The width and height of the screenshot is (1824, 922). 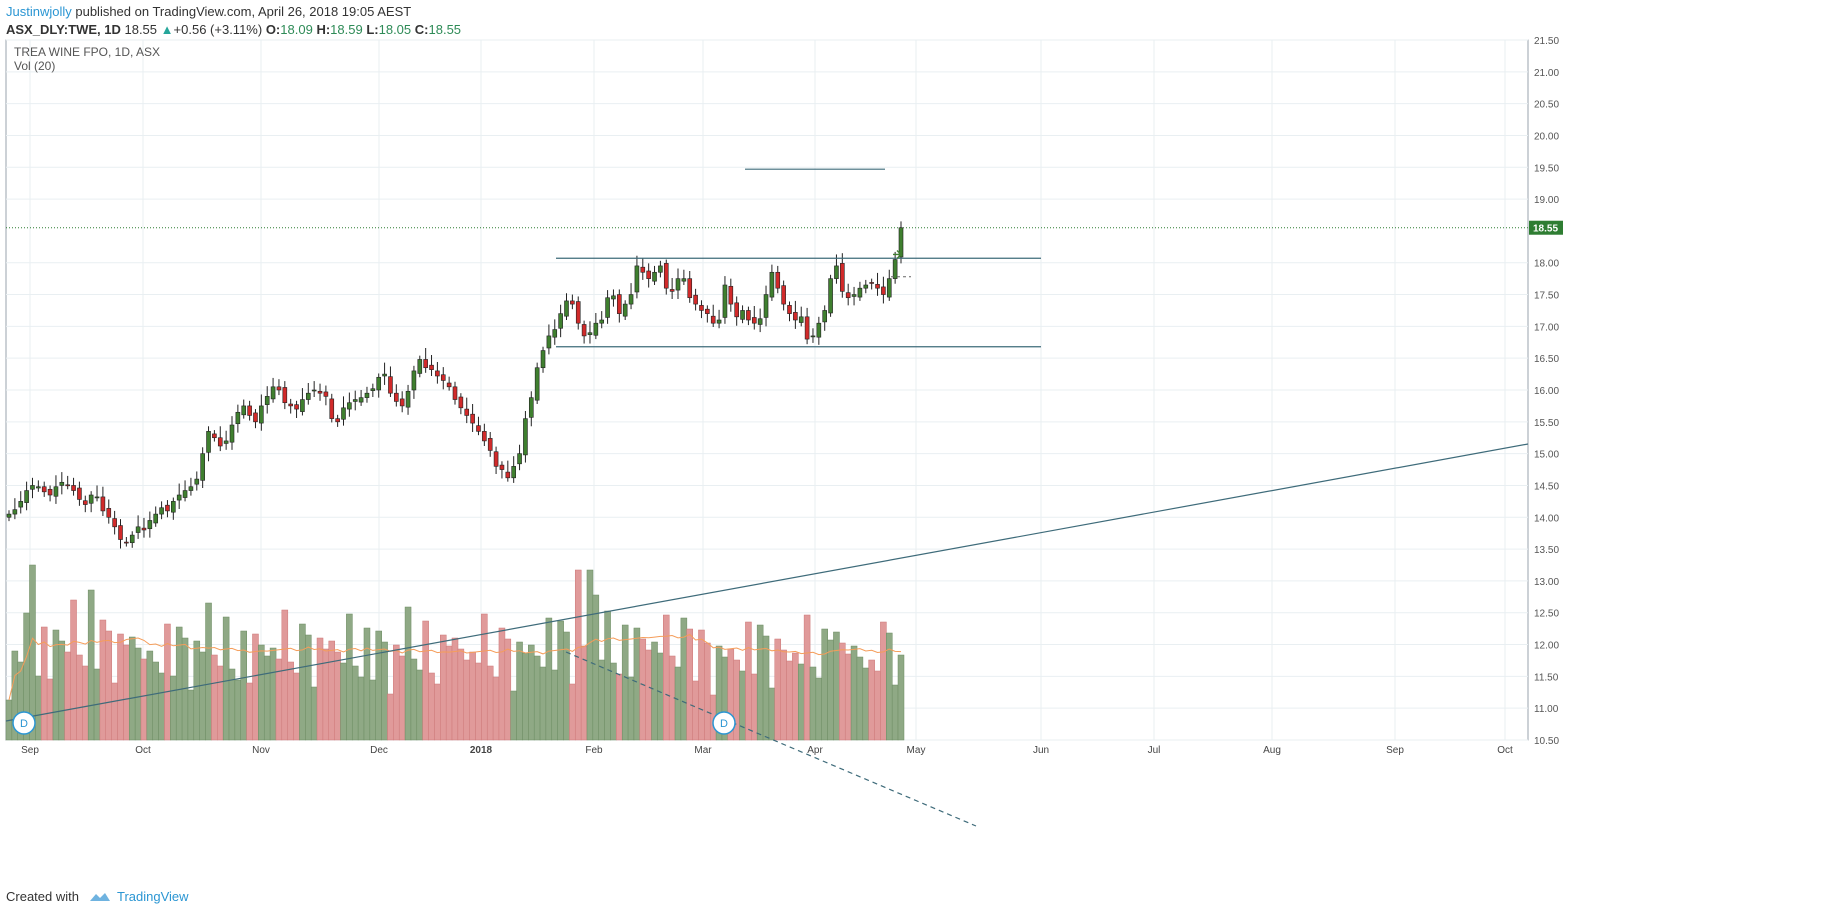 What do you see at coordinates (1546, 614) in the screenshot?
I see `y-tick-label: 12.50` at bounding box center [1546, 614].